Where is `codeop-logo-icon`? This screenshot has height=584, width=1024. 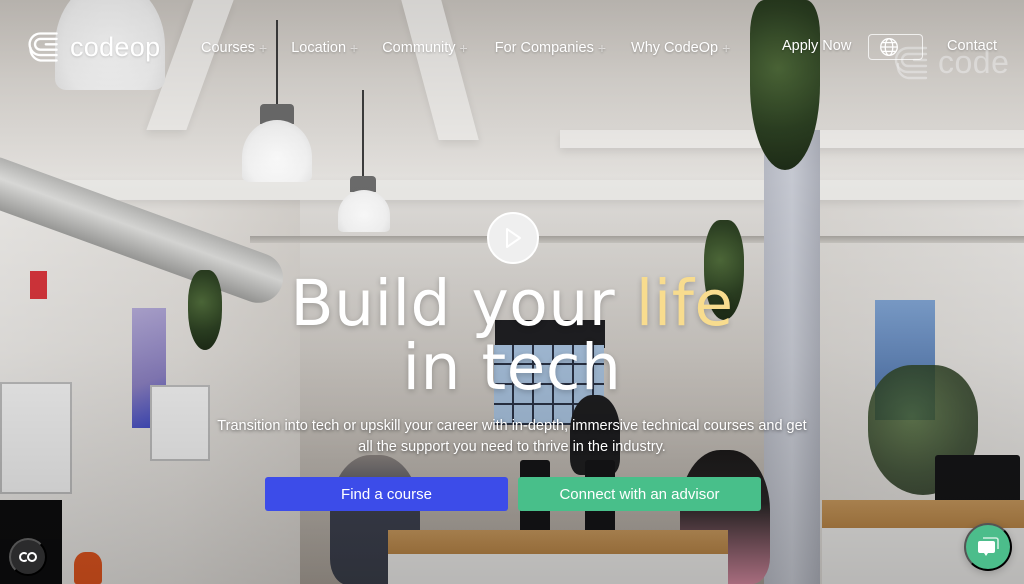 codeop-logo-icon is located at coordinates (43, 47).